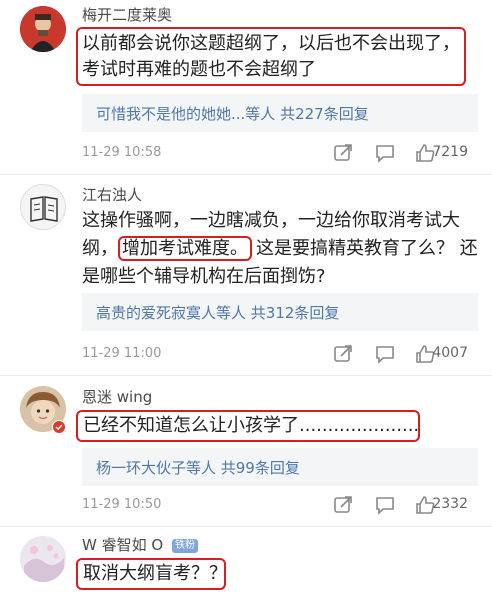 Image resolution: width=492 pixels, height=594 pixels. I want to click on comment-text-highlighted: 以前都会说你这题超纲了，以后也不会出现了， 考试时再难的题也不会超纲了, so click(271, 56).